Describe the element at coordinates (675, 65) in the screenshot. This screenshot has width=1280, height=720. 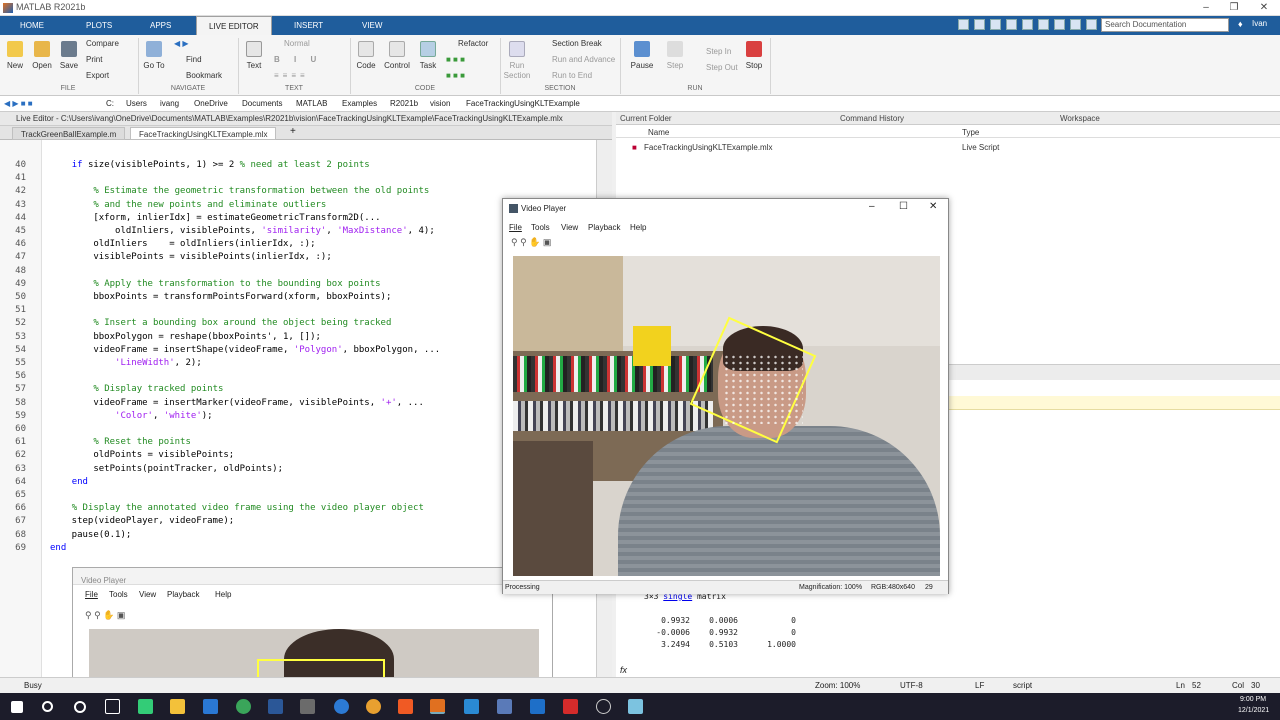
I see `step-button: Step` at that location.